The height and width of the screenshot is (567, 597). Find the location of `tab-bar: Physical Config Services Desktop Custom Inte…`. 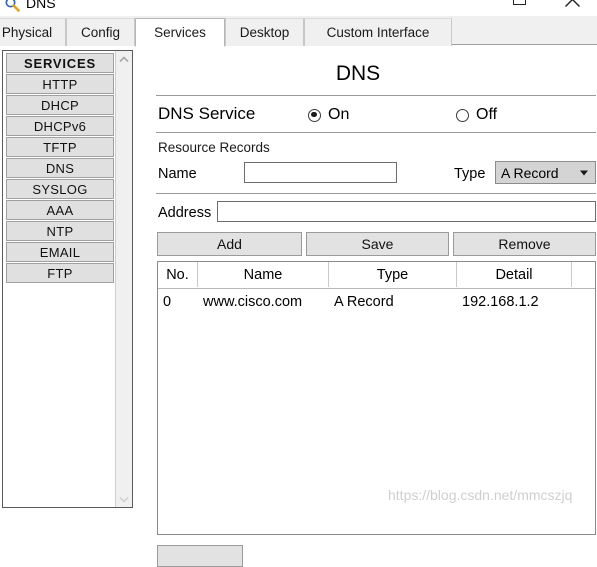

tab-bar: Physical Config Services Desktop Custom Inte… is located at coordinates (298, 31).